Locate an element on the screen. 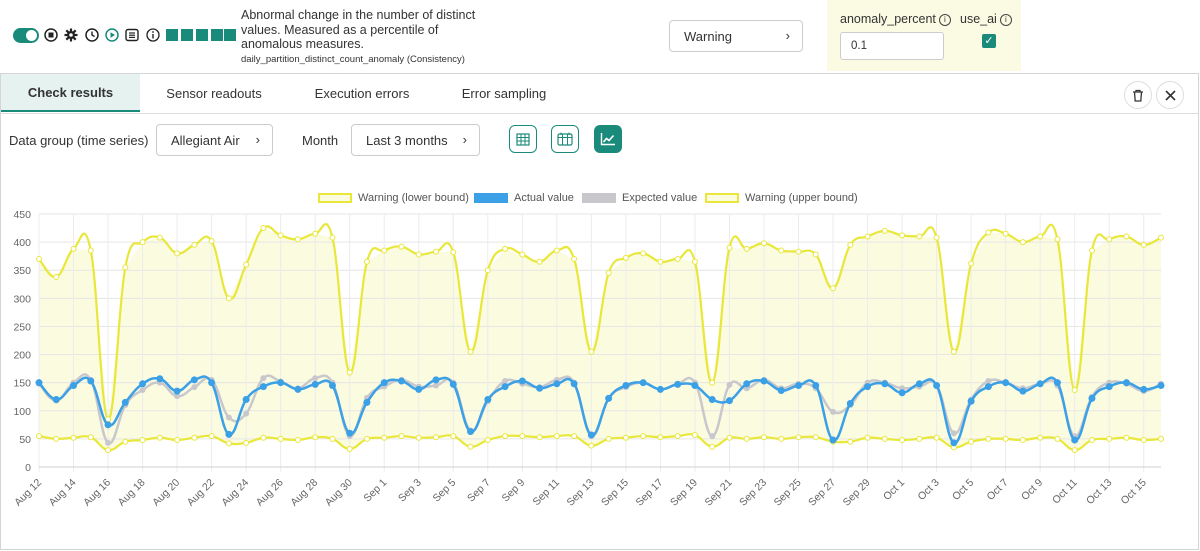 The image size is (1200, 551). legend-item: Expected value is located at coordinates (639, 198).